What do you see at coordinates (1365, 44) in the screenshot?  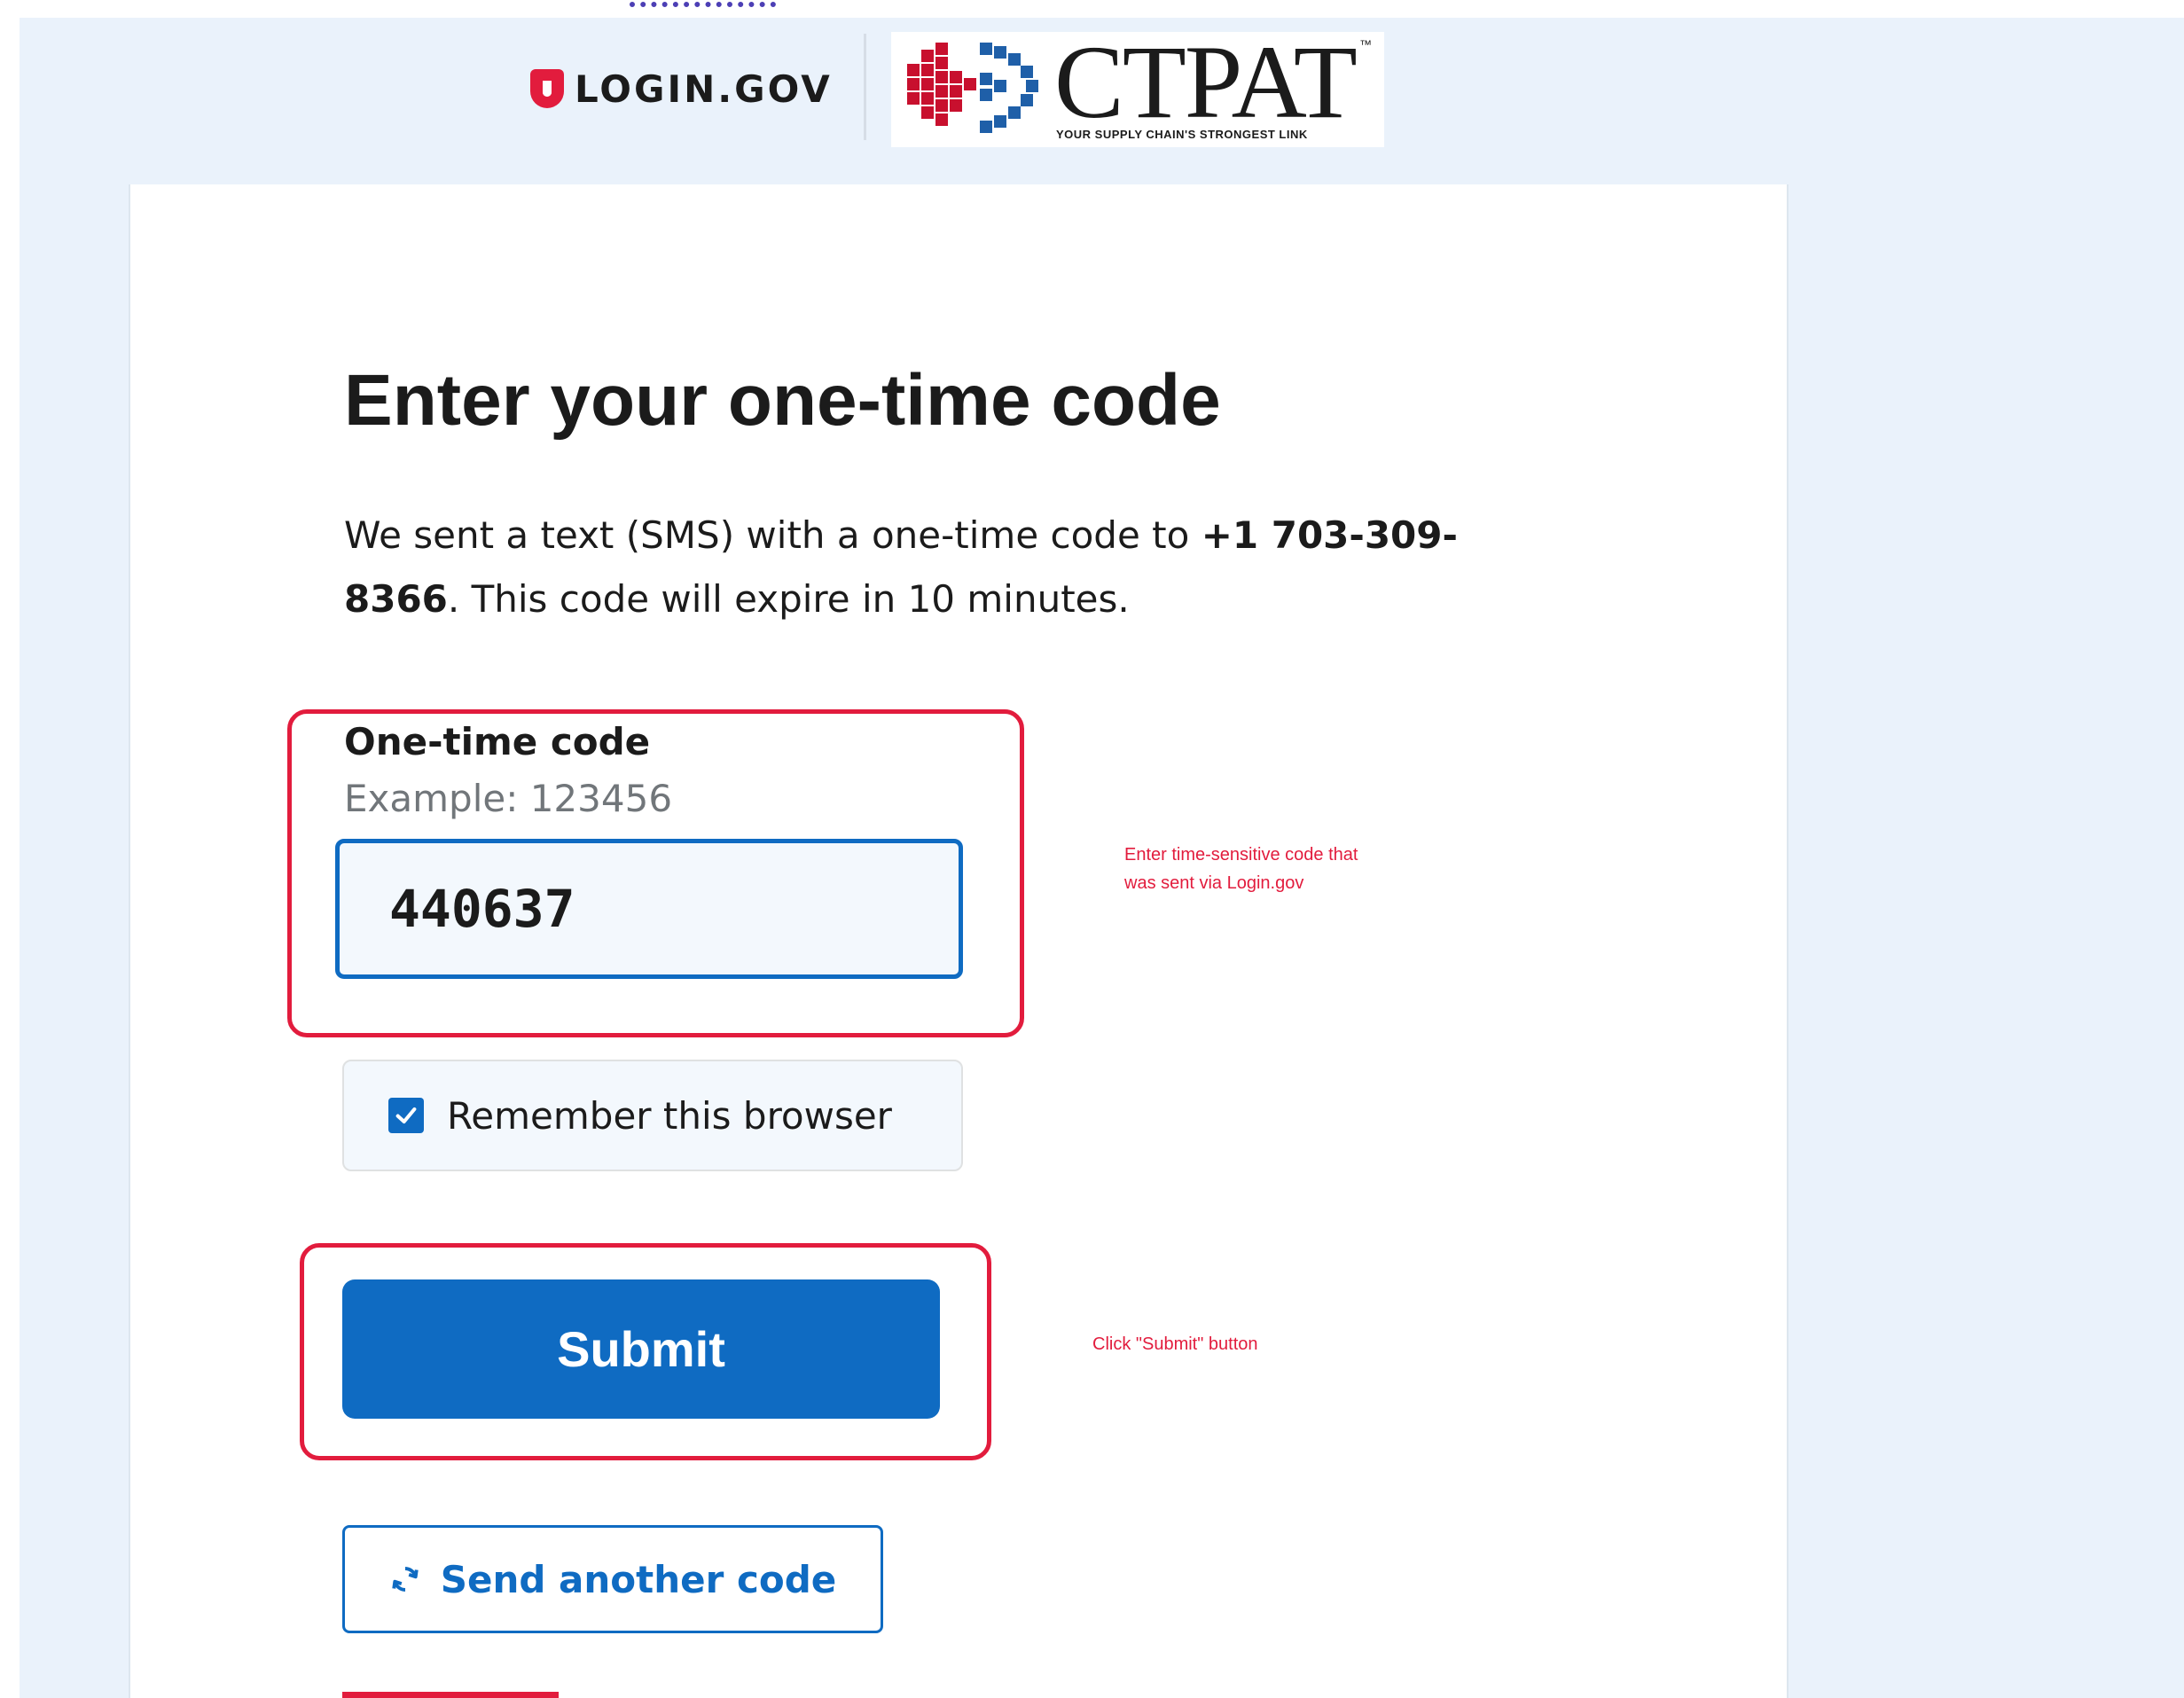 I see `ctpat-trademark: ™` at bounding box center [1365, 44].